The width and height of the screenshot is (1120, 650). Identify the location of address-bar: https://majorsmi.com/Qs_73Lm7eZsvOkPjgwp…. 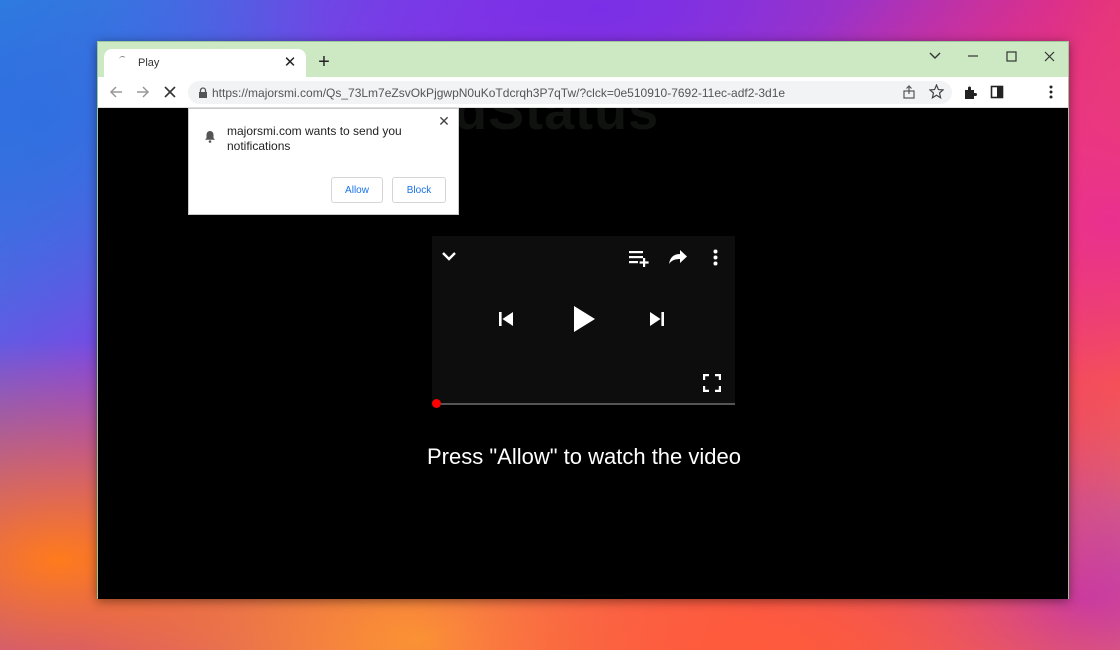
(570, 92).